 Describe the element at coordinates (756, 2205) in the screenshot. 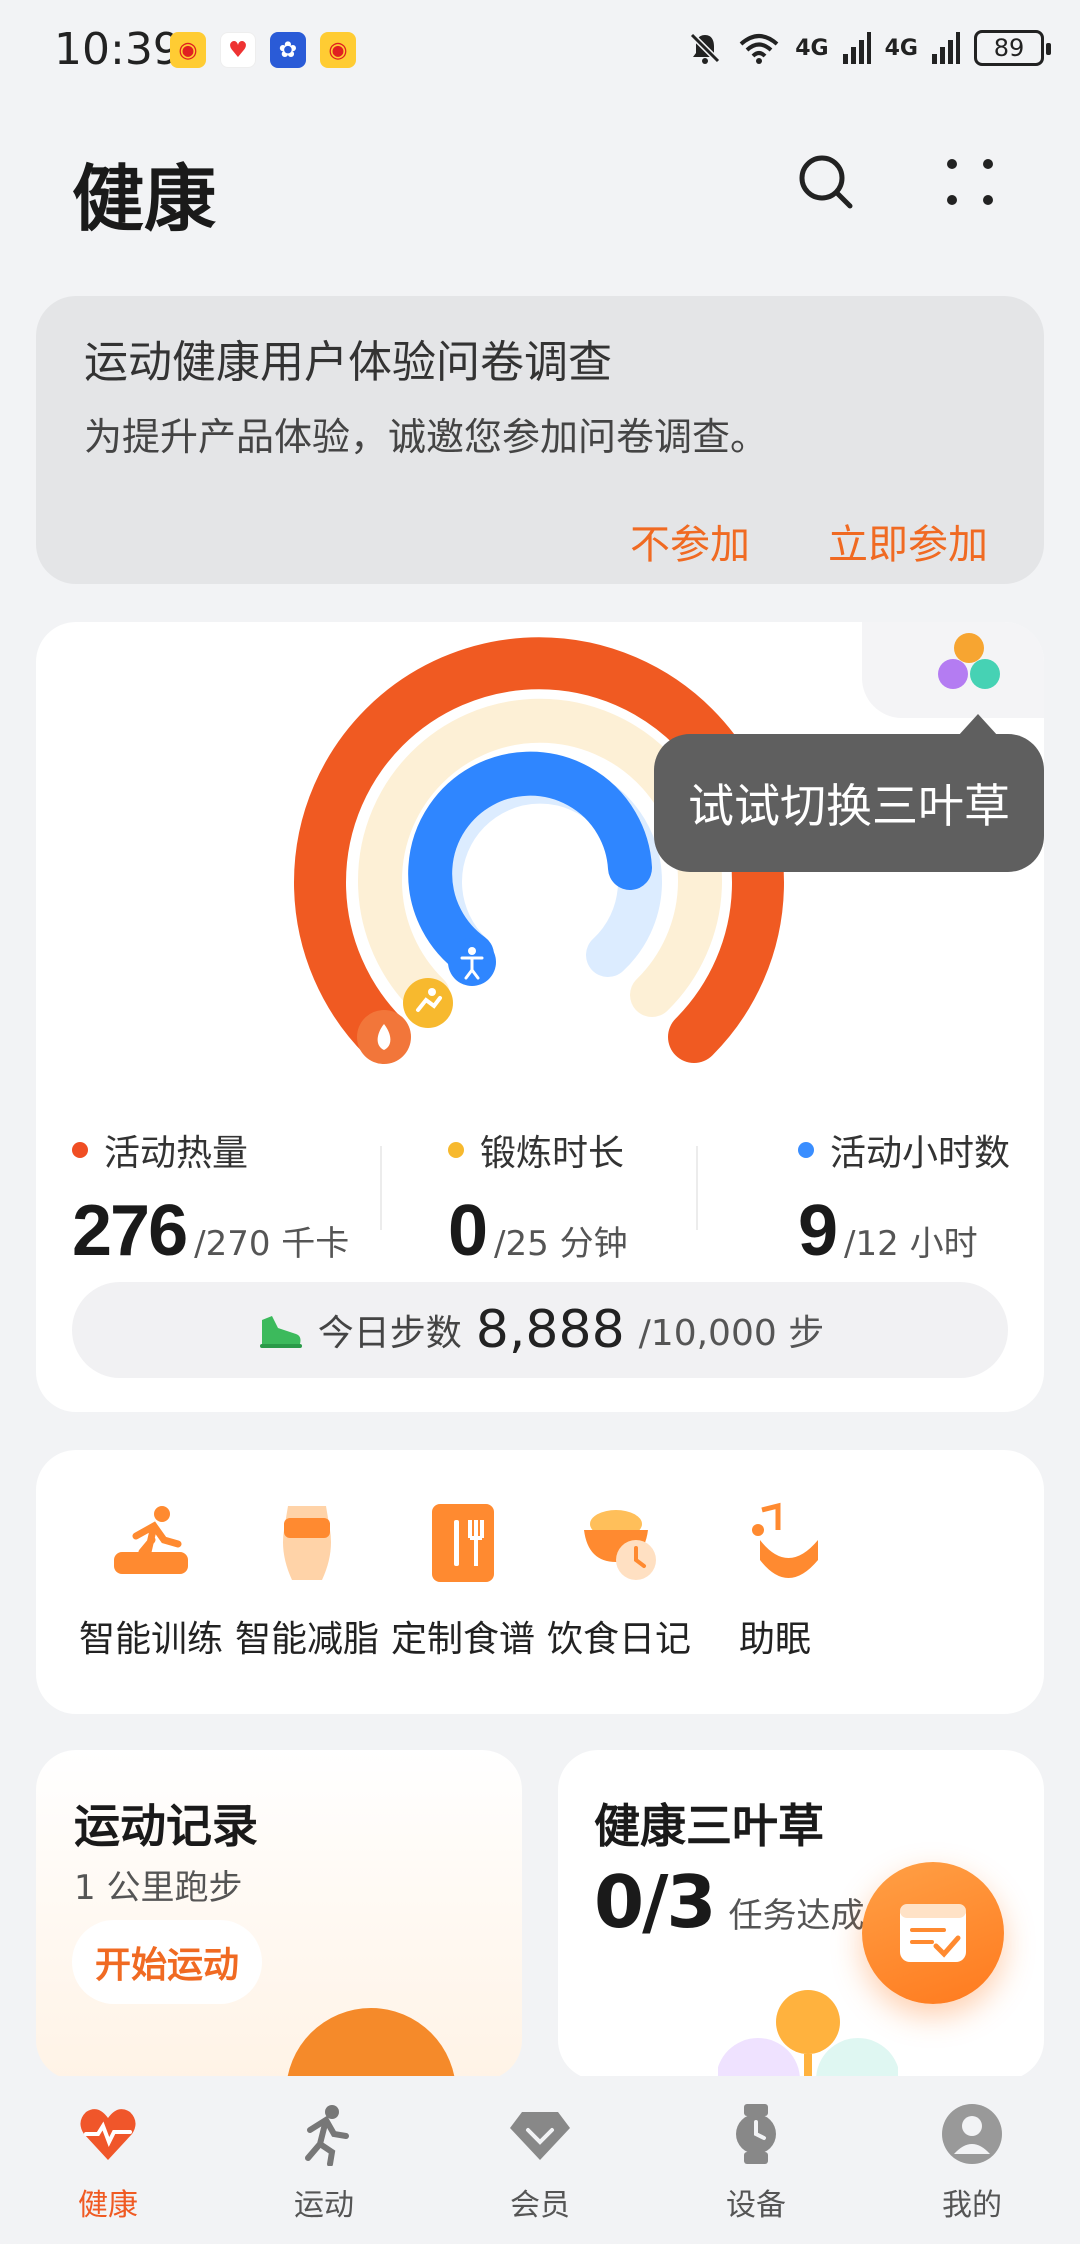

I see `nav-label: 设备` at that location.